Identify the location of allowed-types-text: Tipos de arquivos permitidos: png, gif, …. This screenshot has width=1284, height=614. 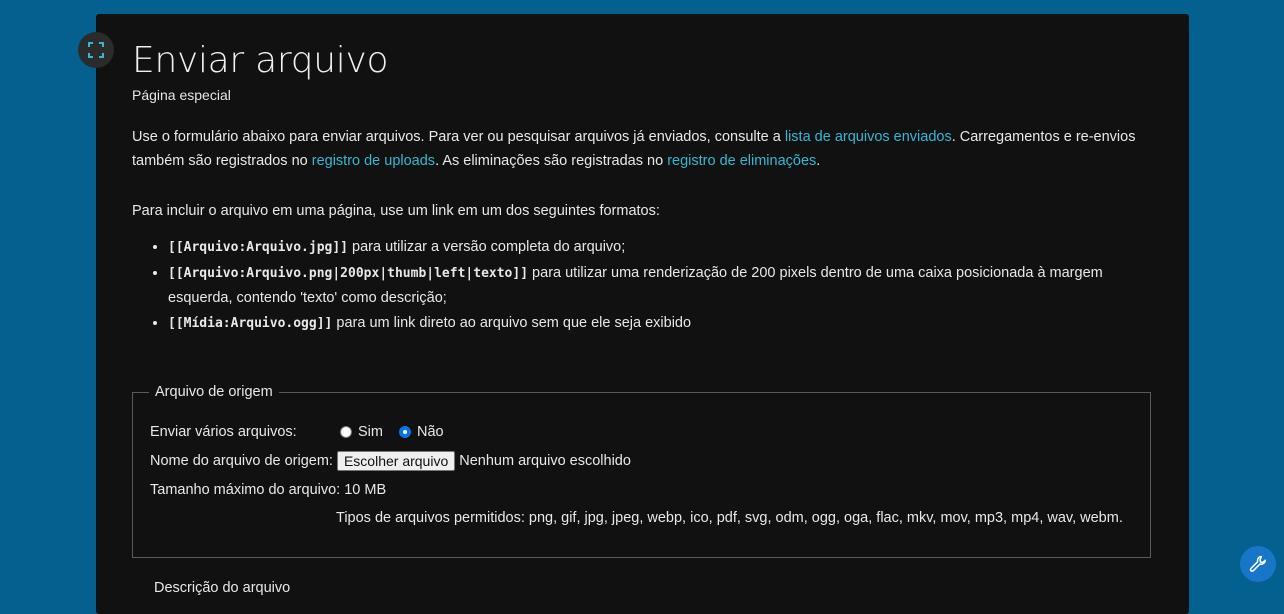
(729, 518).